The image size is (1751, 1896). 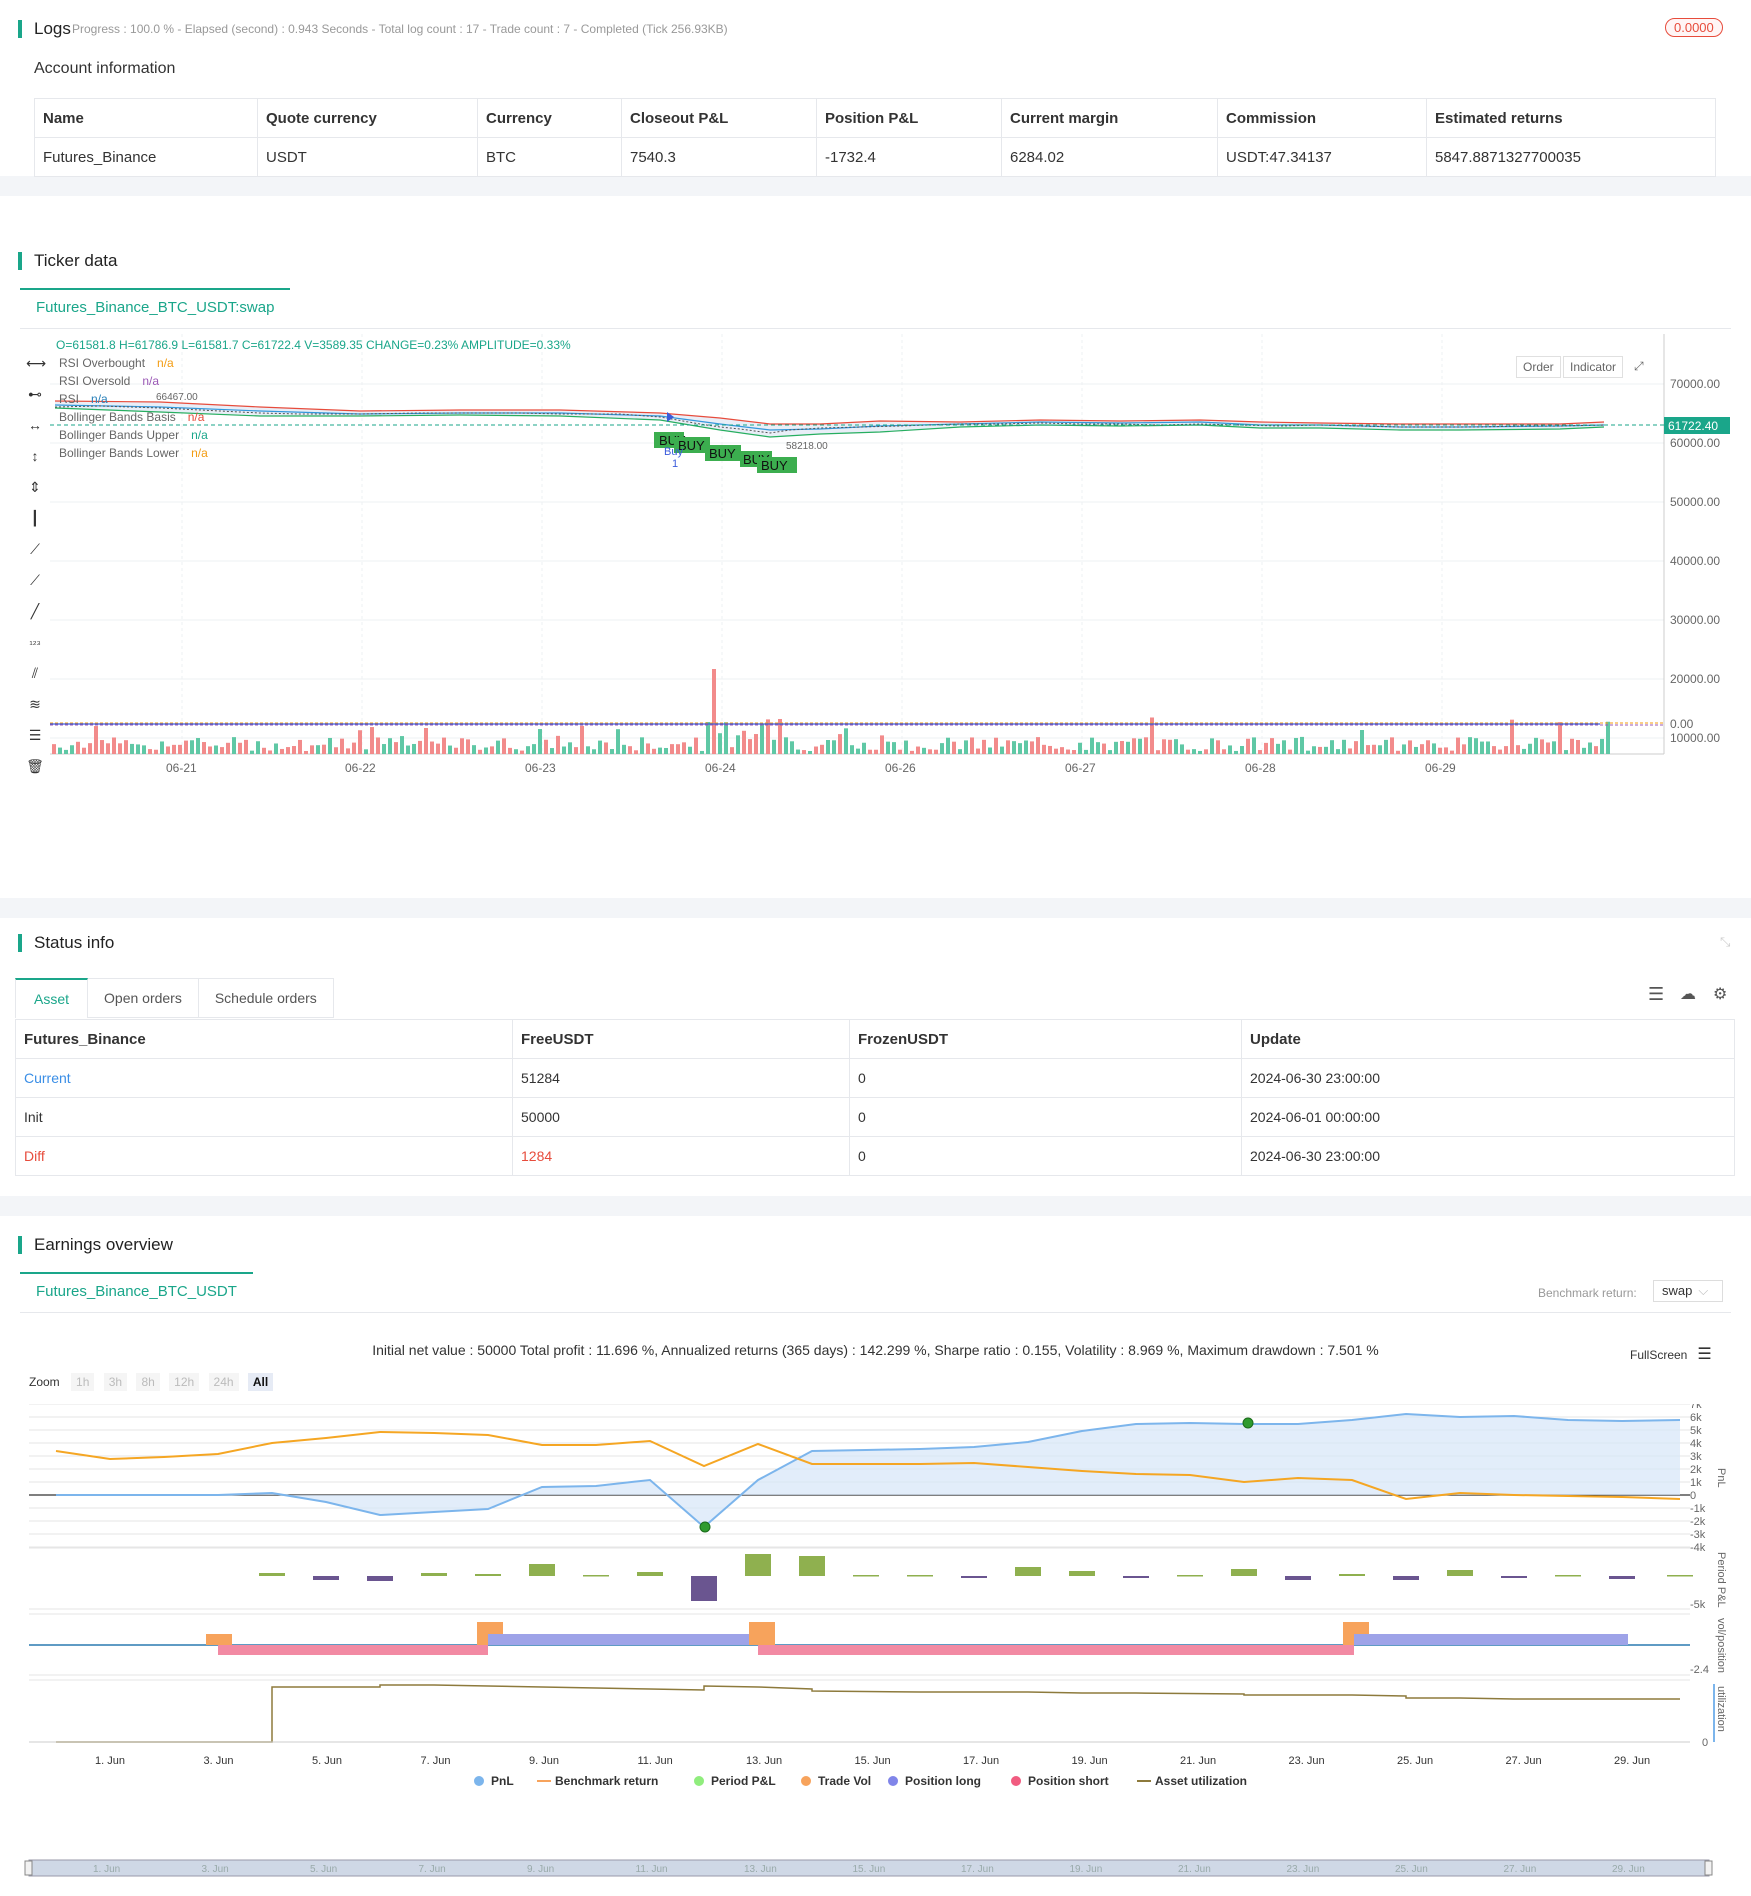 What do you see at coordinates (1632, 1761) in the screenshot?
I see `earnings-x-tick: 29. Jun` at bounding box center [1632, 1761].